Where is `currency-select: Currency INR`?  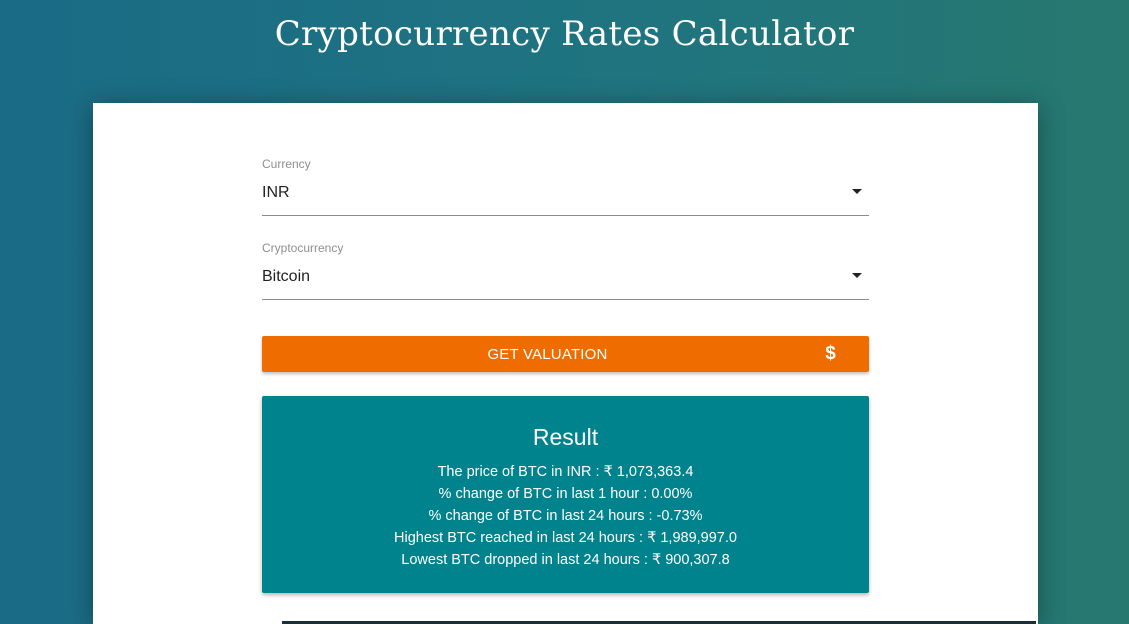
currency-select: Currency INR is located at coordinates (565, 186).